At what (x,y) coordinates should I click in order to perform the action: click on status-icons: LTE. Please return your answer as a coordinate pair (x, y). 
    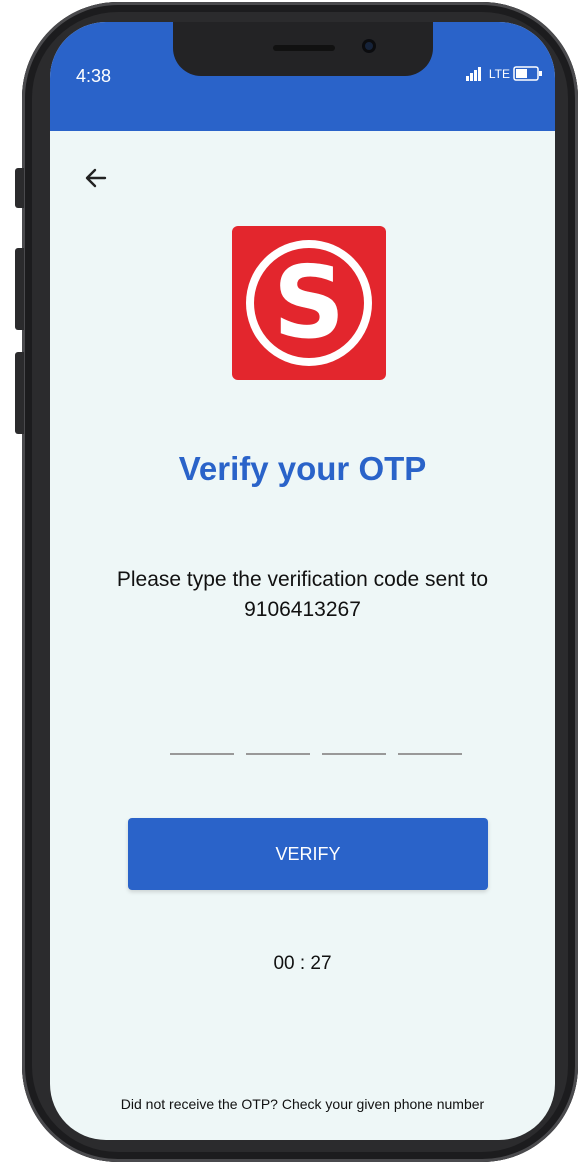
    Looking at the image, I should click on (504, 73).